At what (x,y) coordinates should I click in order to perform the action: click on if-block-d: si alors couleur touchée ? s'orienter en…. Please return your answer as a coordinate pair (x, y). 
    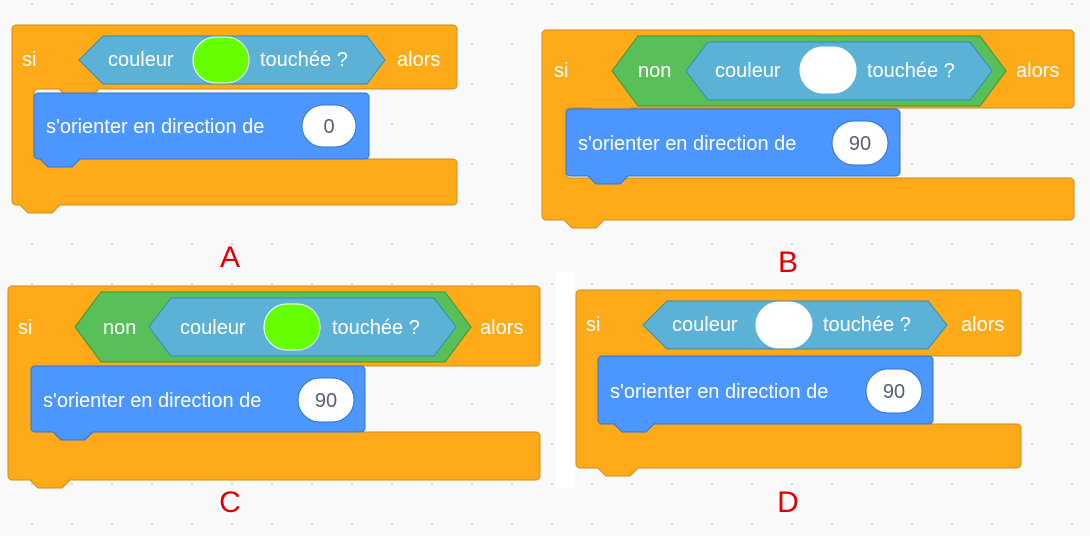
    Looking at the image, I should click on (799, 385).